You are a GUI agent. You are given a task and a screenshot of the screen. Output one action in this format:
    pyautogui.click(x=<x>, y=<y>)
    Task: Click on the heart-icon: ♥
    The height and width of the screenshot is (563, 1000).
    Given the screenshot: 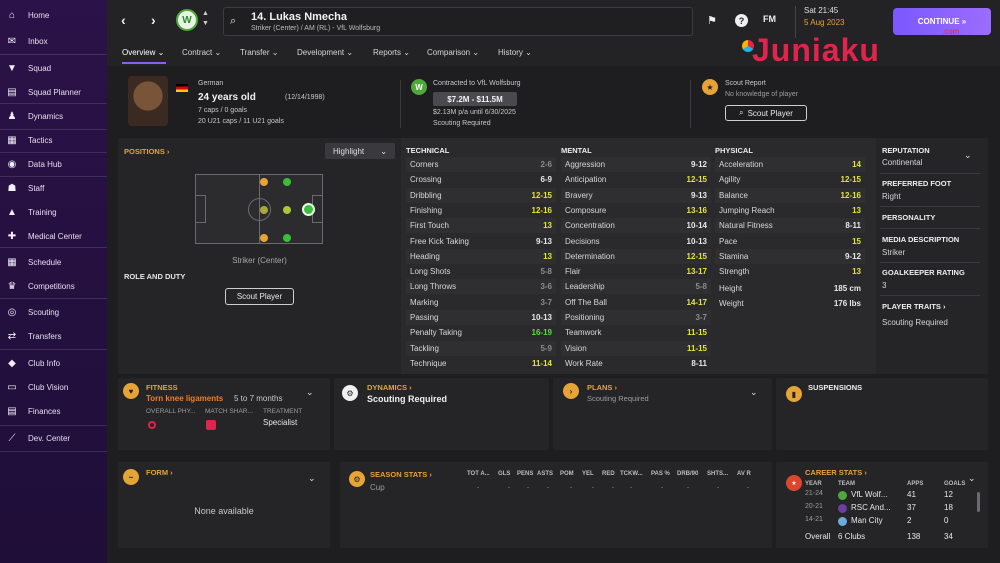 What is the action you would take?
    pyautogui.click(x=131, y=391)
    